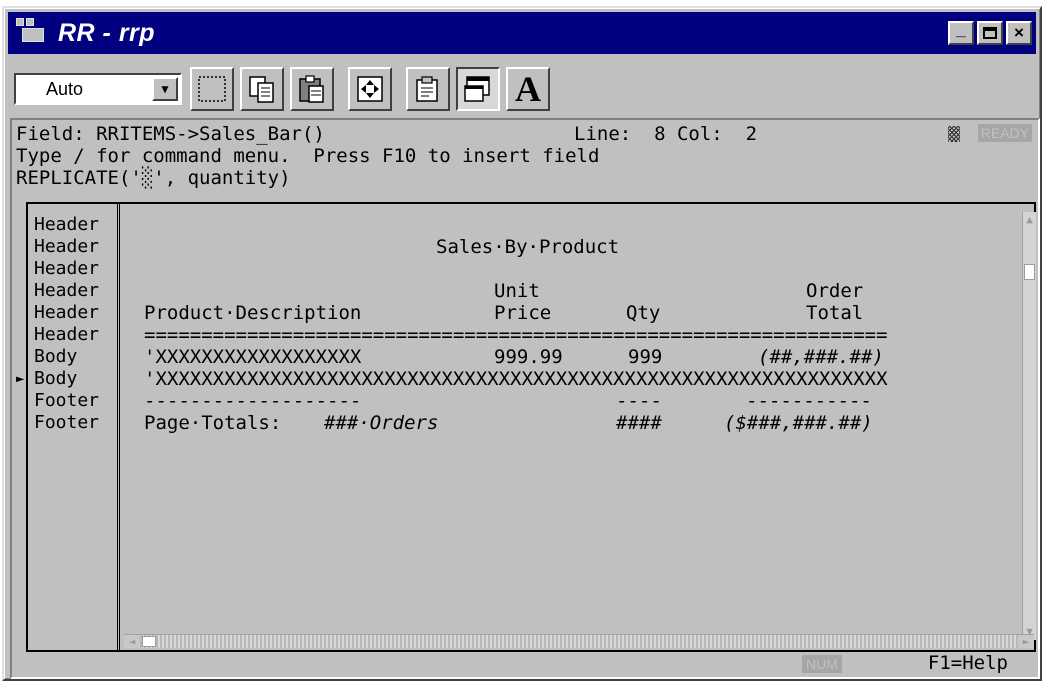  What do you see at coordinates (1029, 426) in the screenshot?
I see `vertical-scrollbar: ▲ ▼` at bounding box center [1029, 426].